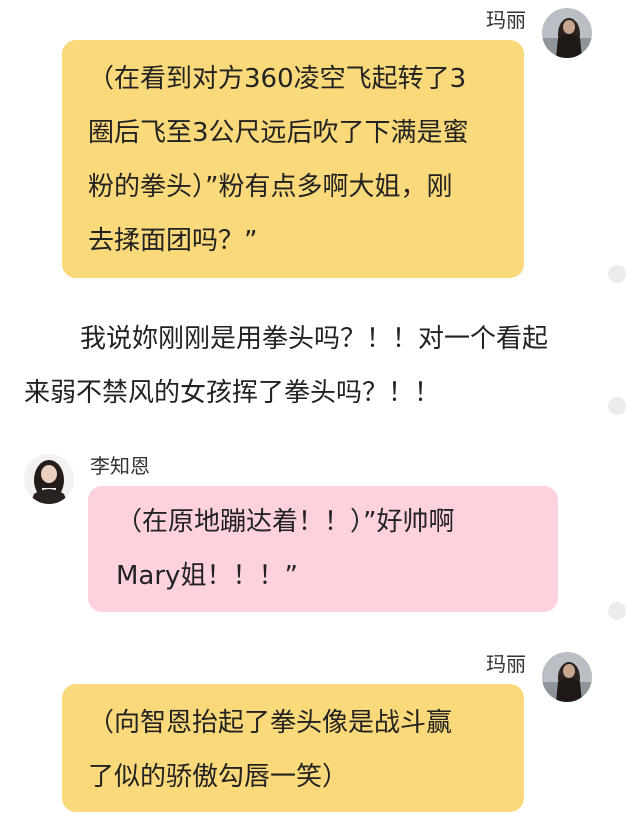 Image resolution: width=640 pixels, height=816 pixels. What do you see at coordinates (293, 748) in the screenshot?
I see `message-bubble-mary-2: （向智恩抬起了拳头像是战斗赢 了似的骄傲勾唇一笑）` at bounding box center [293, 748].